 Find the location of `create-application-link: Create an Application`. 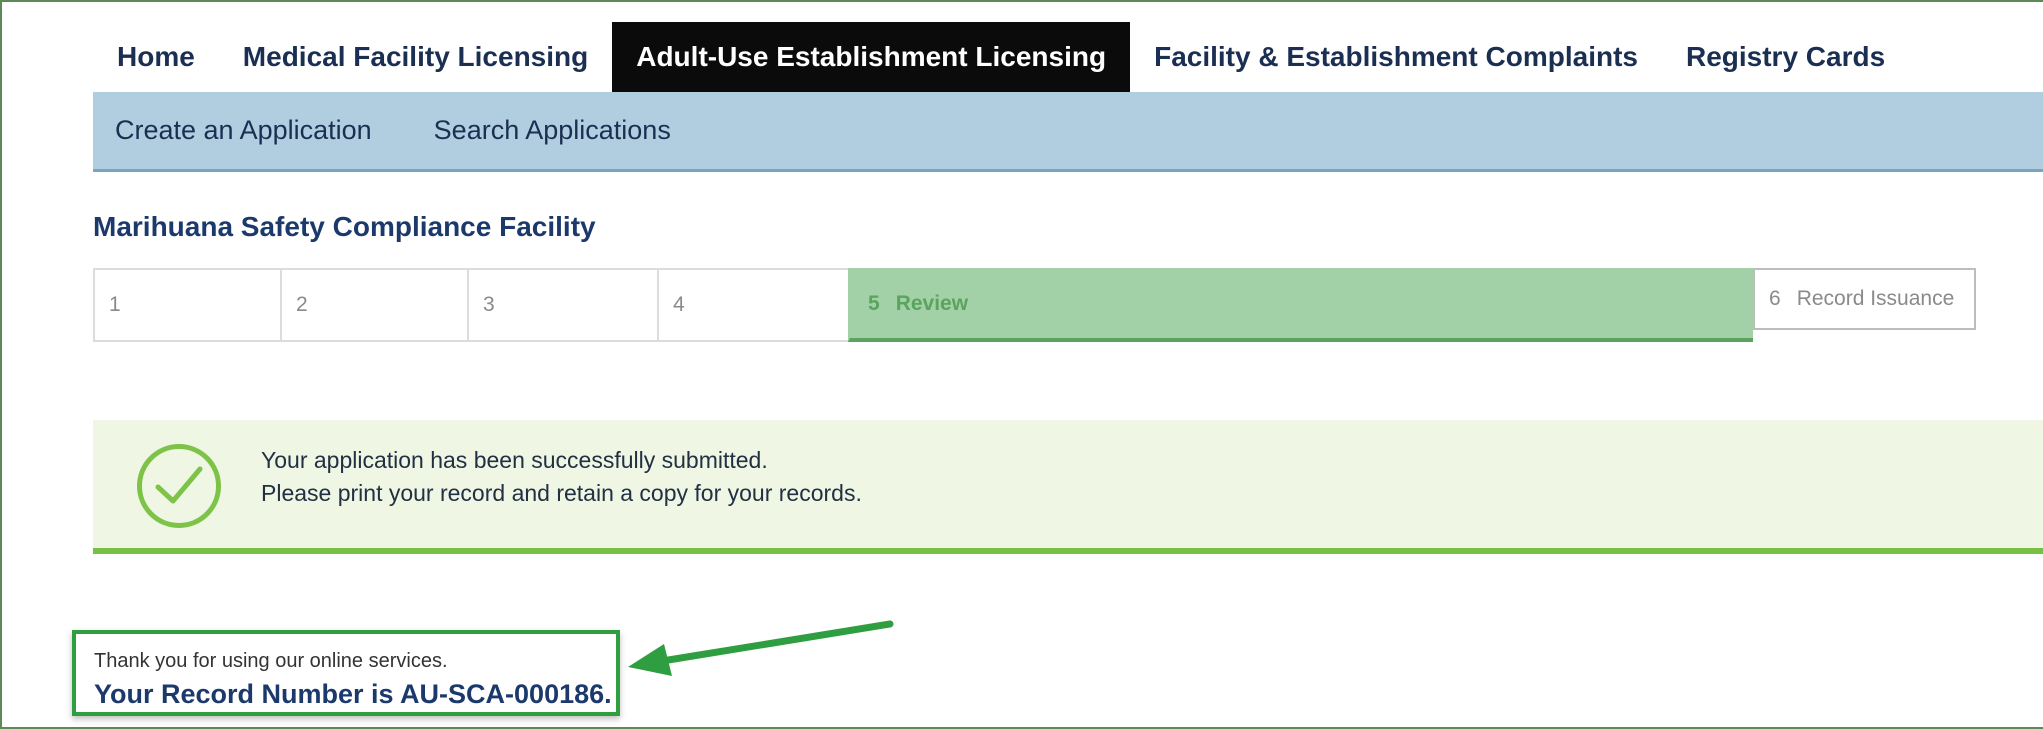

create-application-link: Create an Application is located at coordinates (243, 130).